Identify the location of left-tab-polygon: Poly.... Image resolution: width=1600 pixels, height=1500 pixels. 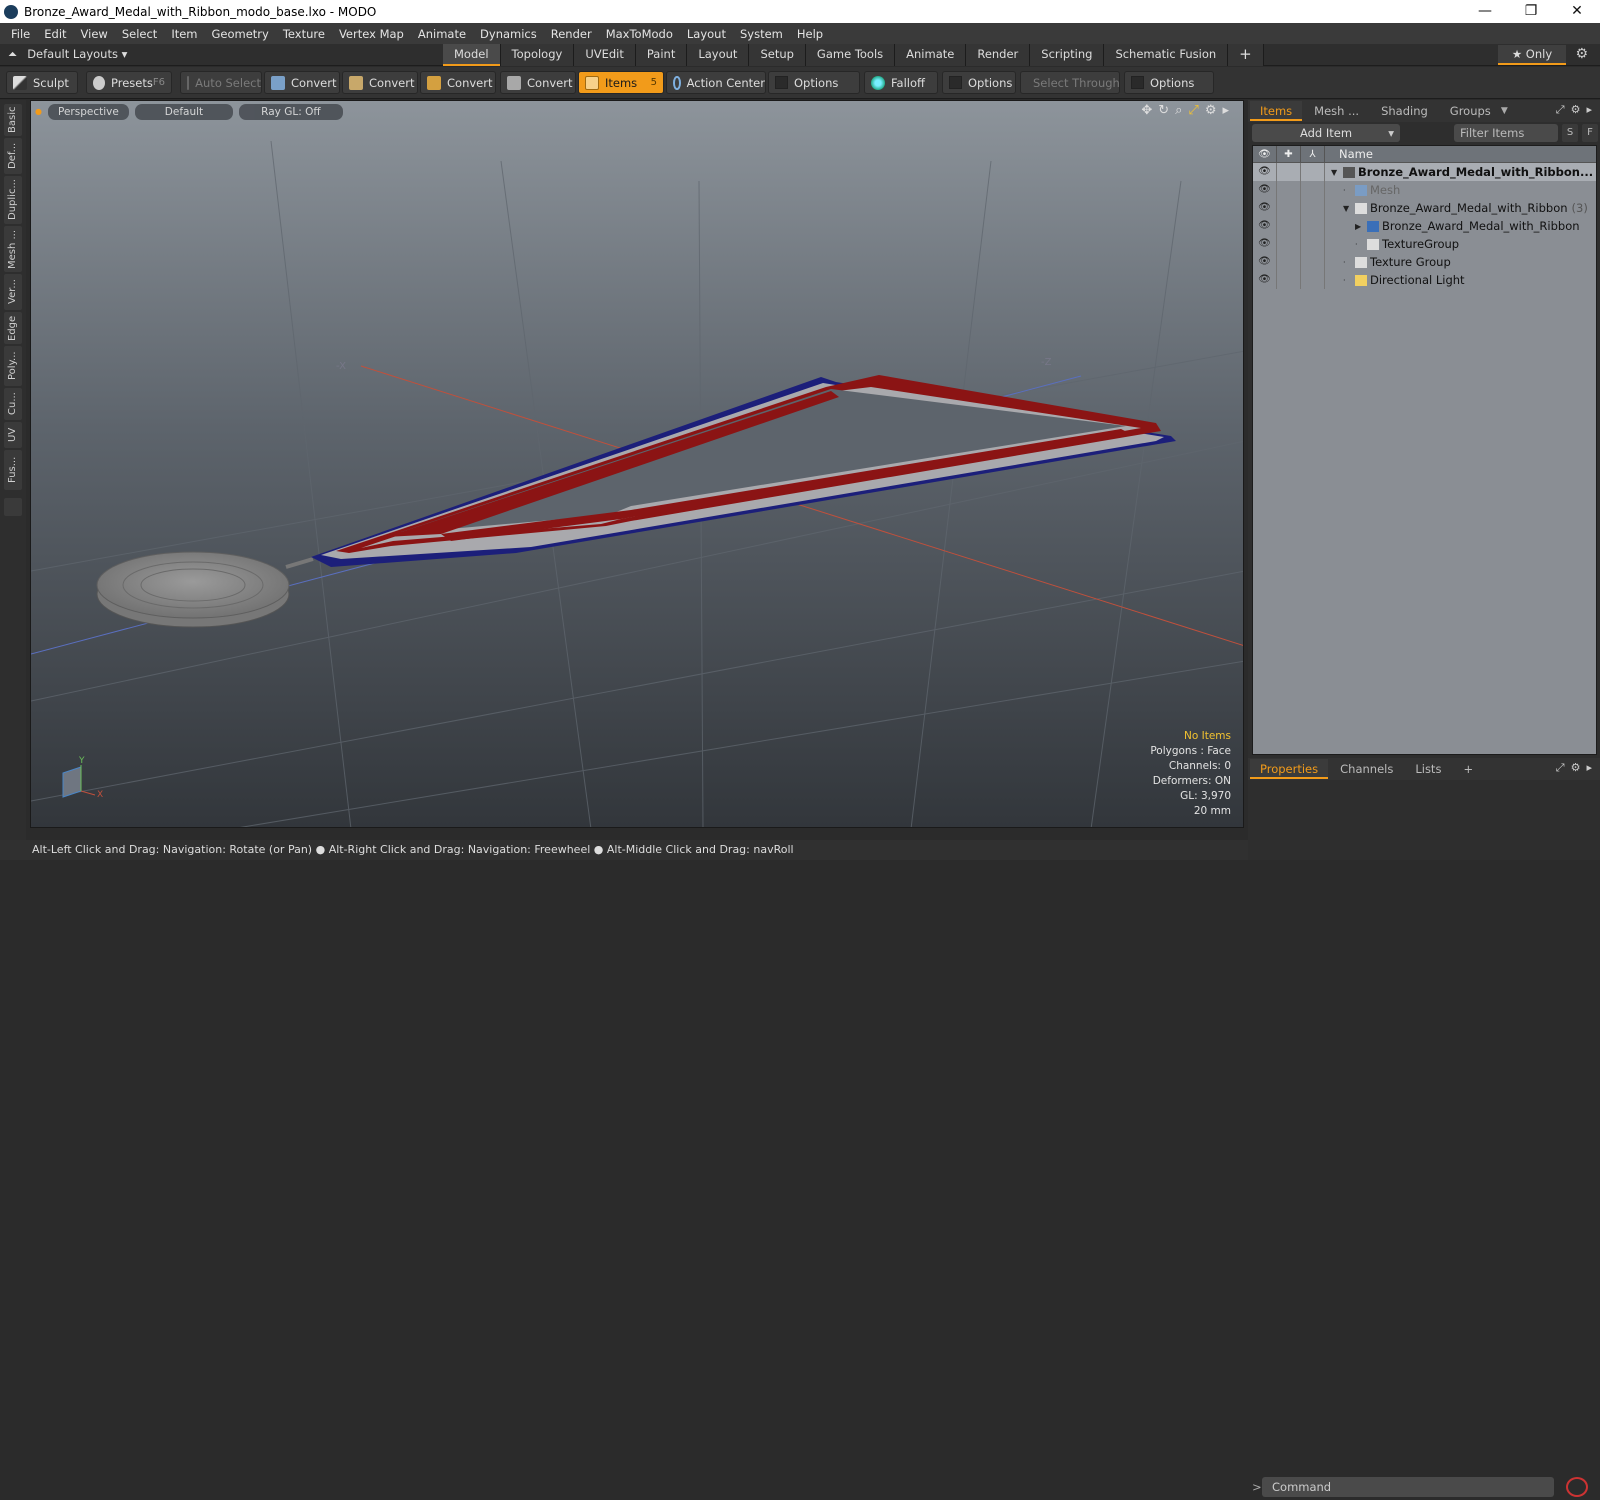
(13, 366).